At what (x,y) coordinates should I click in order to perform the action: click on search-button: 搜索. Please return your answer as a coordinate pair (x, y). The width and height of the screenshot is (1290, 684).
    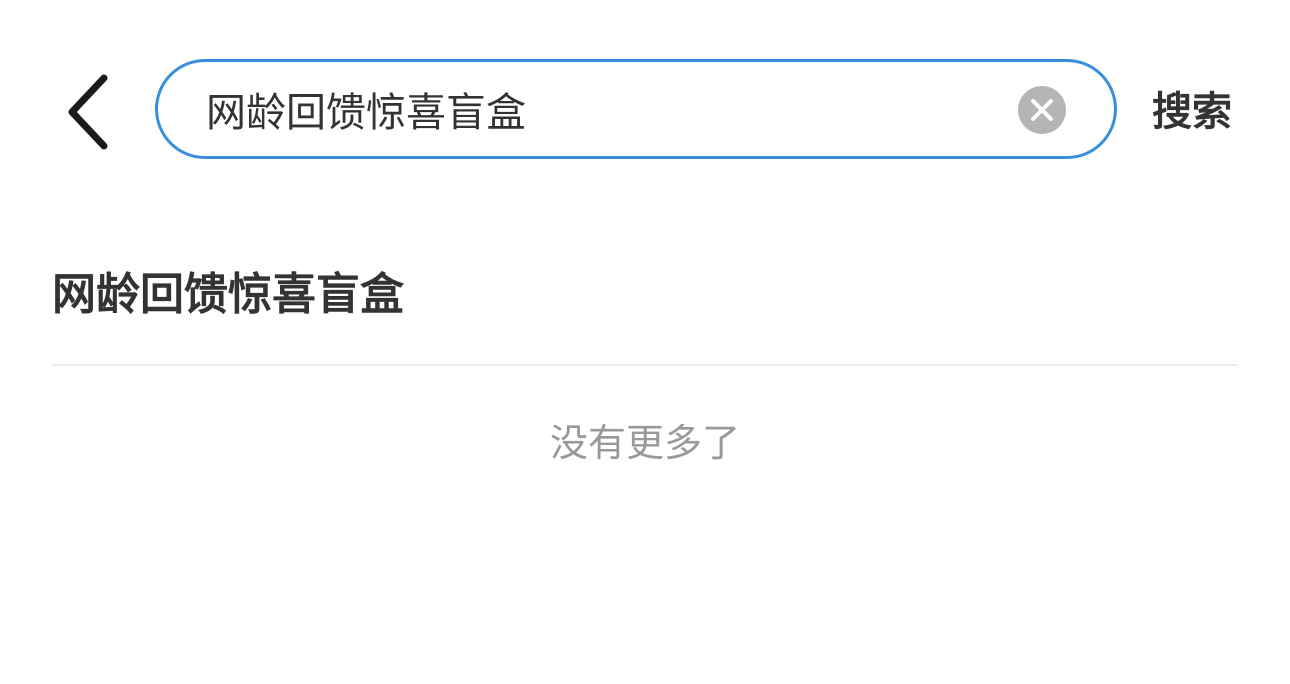
    Looking at the image, I should click on (1192, 112).